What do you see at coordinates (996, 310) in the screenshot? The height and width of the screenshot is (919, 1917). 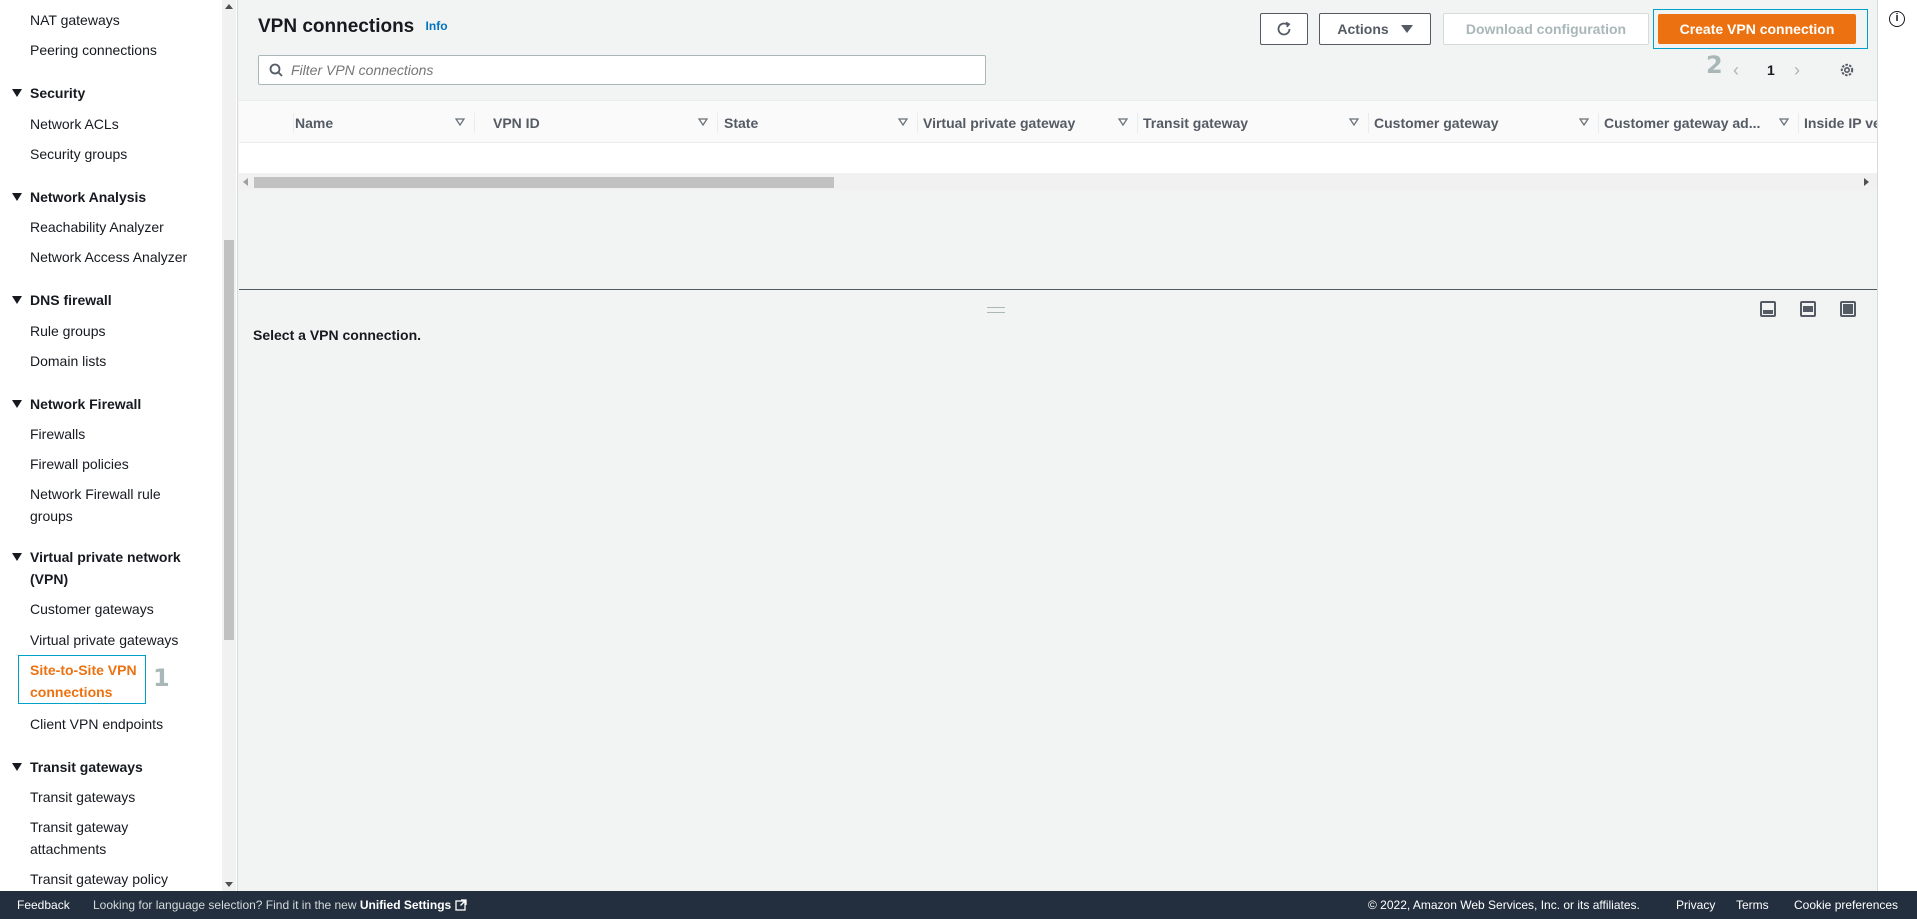 I see `split-panel-resize-handle` at bounding box center [996, 310].